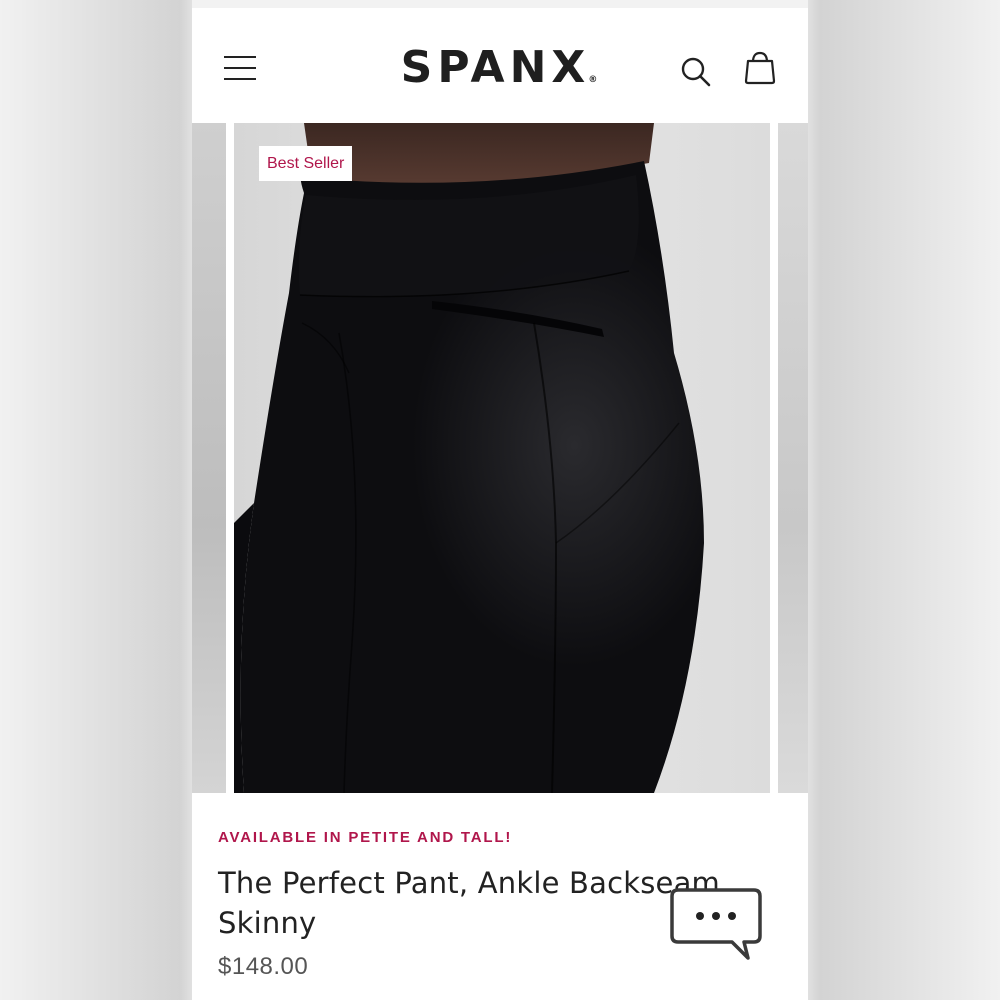  I want to click on hamburger-menu-icon, so click(240, 68).